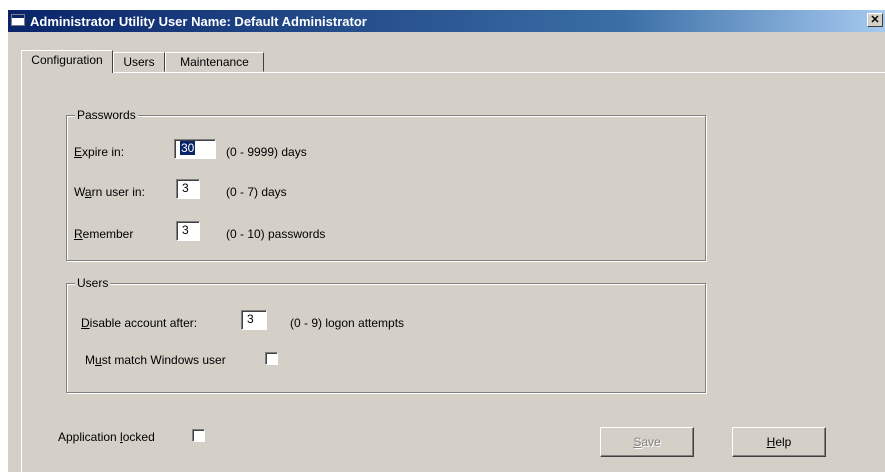 The image size is (885, 472). What do you see at coordinates (779, 442) in the screenshot?
I see `help-button: Help` at bounding box center [779, 442].